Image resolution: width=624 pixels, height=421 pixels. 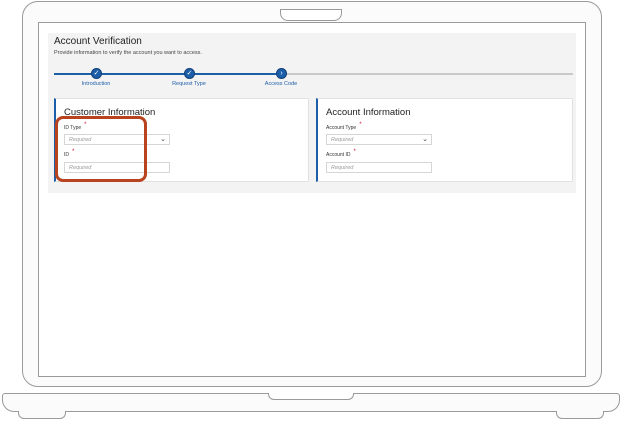 I want to click on laptop-camera-notch, so click(x=311, y=15).